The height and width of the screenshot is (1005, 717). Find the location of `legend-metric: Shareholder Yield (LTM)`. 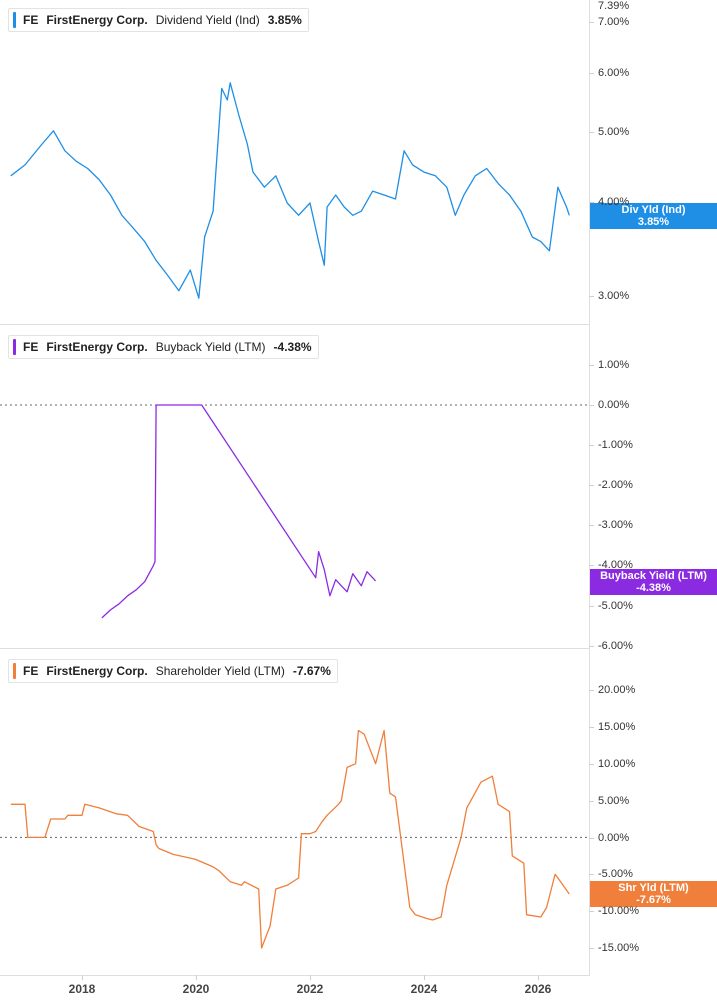

legend-metric: Shareholder Yield (LTM) is located at coordinates (220, 671).